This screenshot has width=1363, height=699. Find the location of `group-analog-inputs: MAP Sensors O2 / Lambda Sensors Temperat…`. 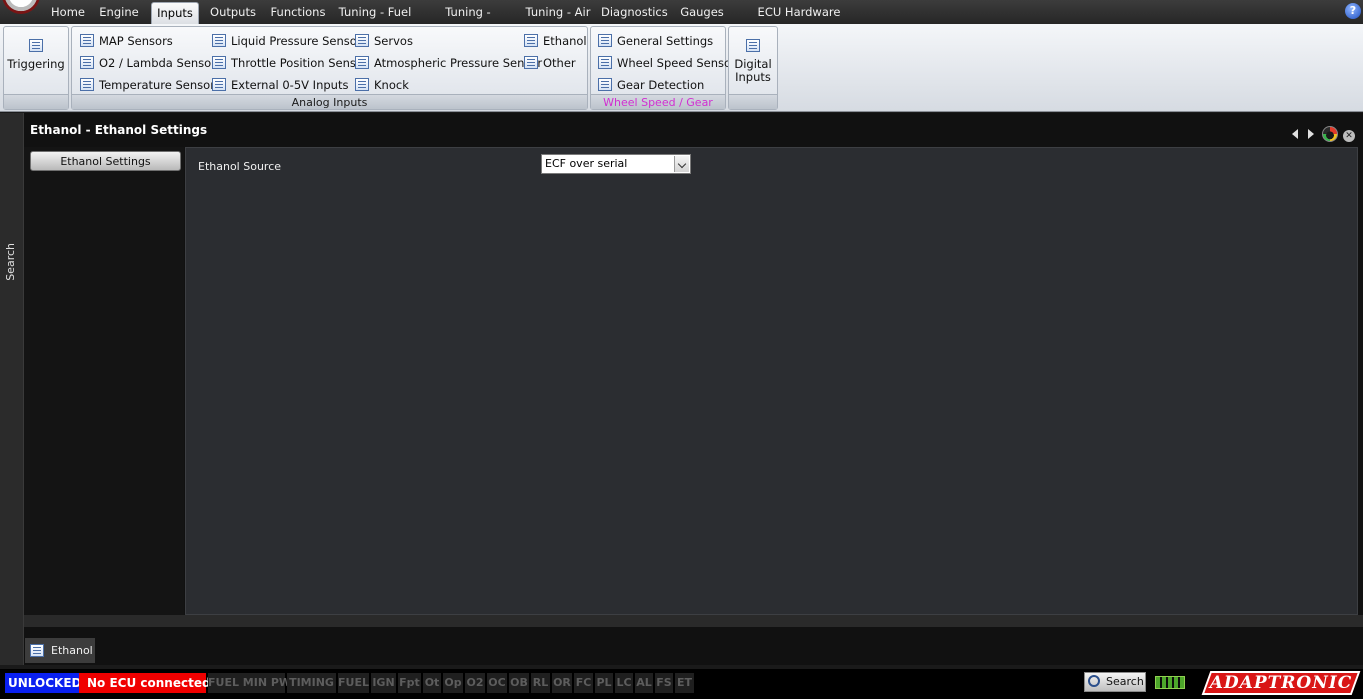

group-analog-inputs: MAP Sensors O2 / Lambda Sensors Temperat… is located at coordinates (329, 68).